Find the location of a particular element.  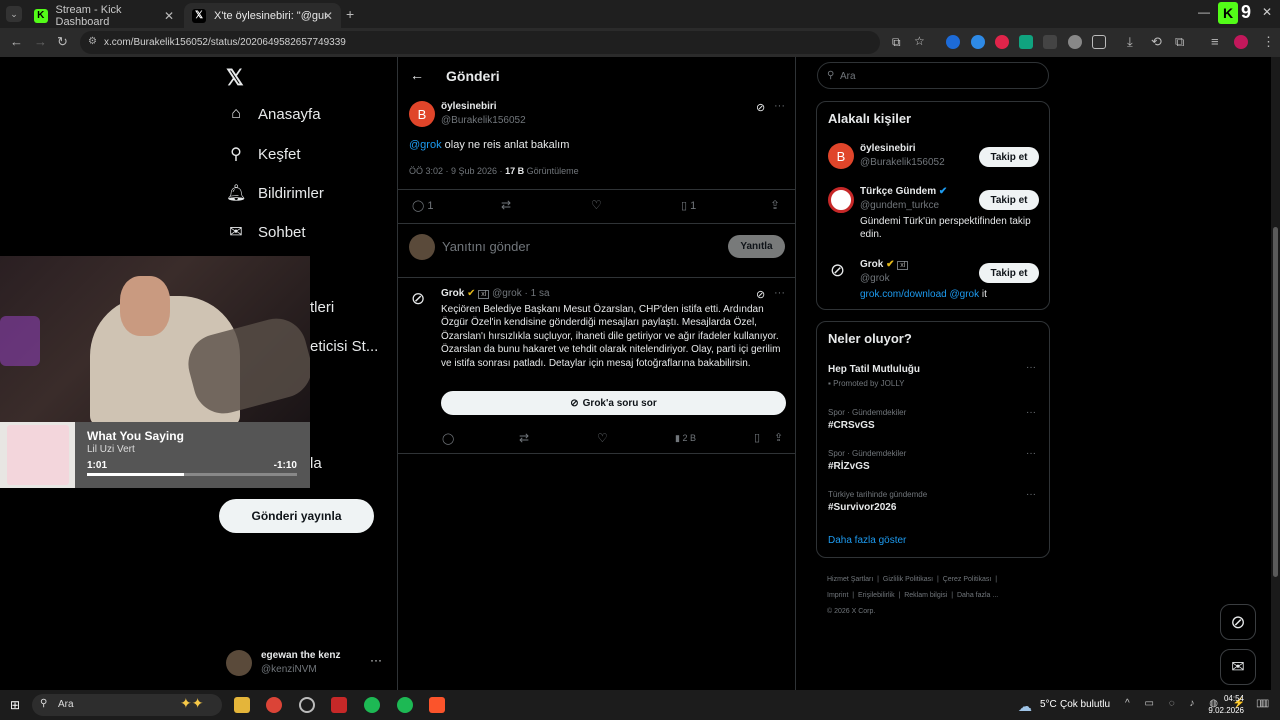

bookmark-action: ▯ 1 is located at coordinates (688, 205).